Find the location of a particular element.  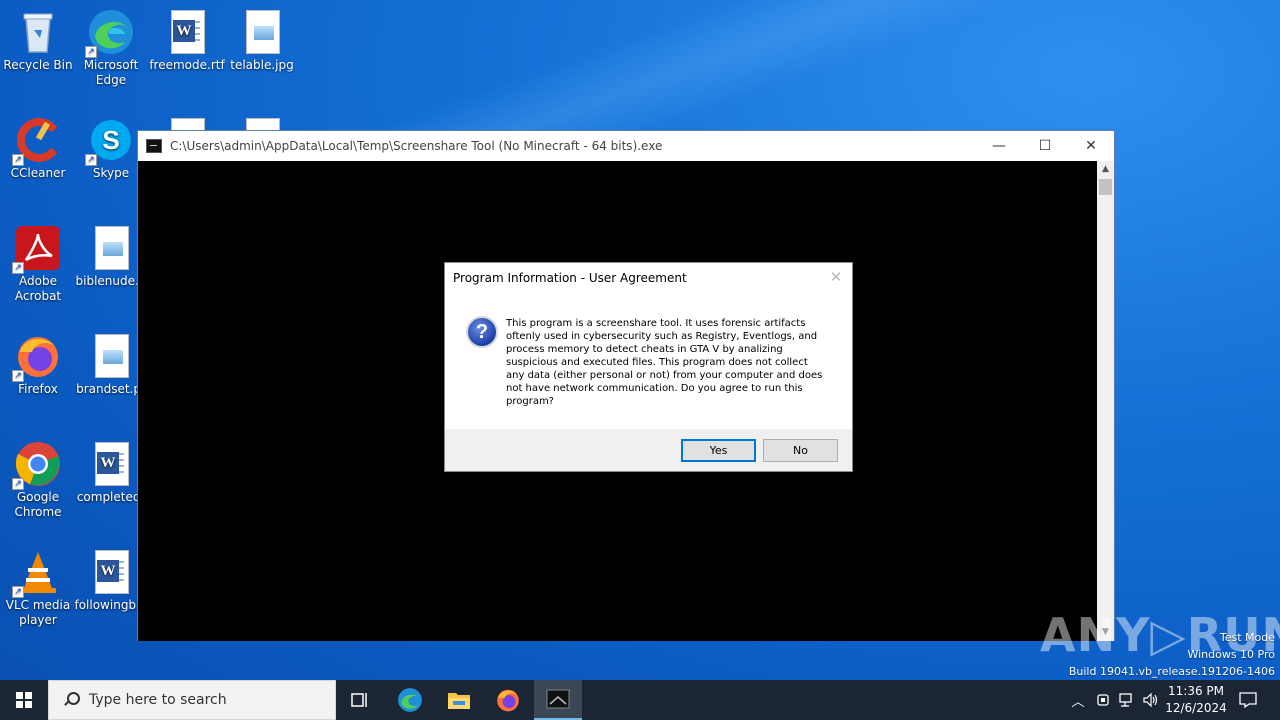

show-hidden-icons-button: ︿ is located at coordinates (1078, 700).